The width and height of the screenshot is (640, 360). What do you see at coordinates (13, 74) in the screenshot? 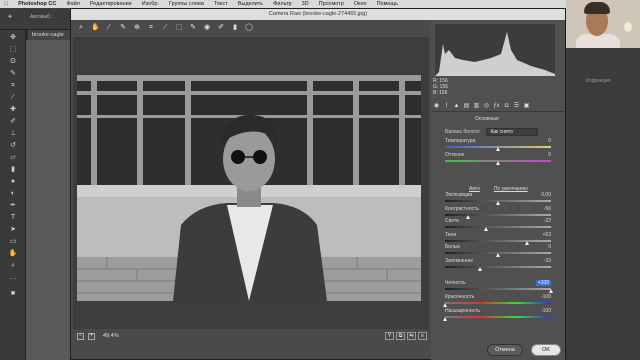
I see `quick-select-tool-icon: ✎` at bounding box center [13, 74].